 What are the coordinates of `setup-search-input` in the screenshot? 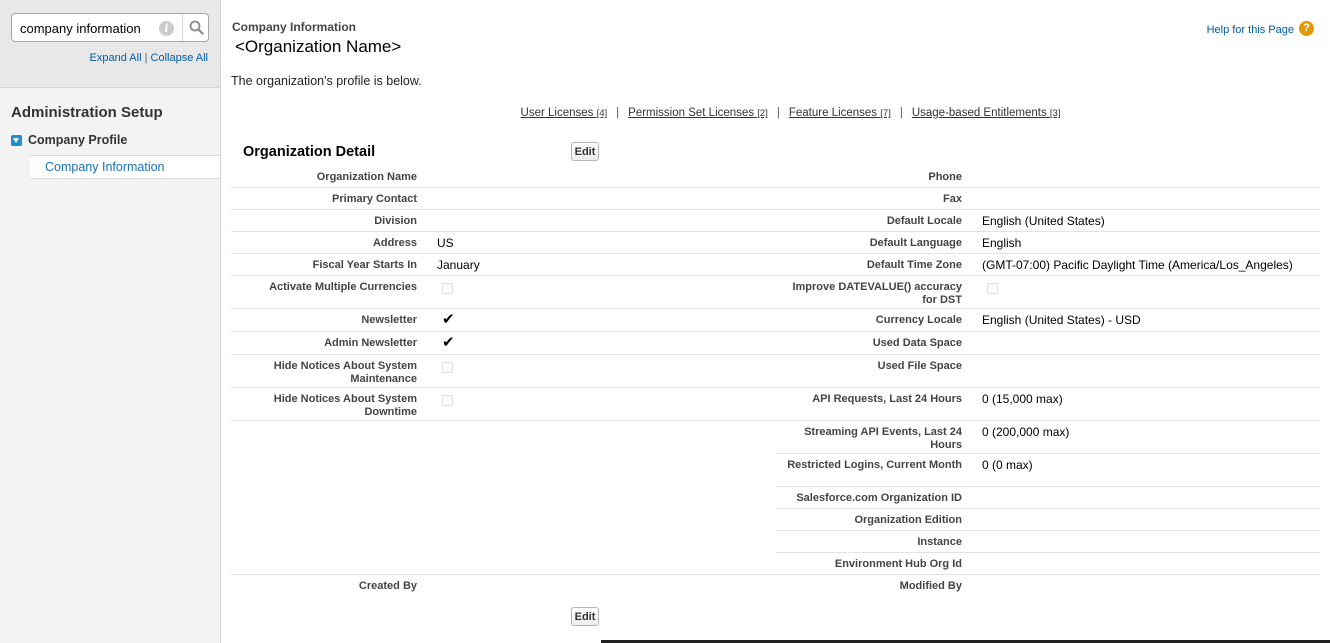 It's located at (90, 28).